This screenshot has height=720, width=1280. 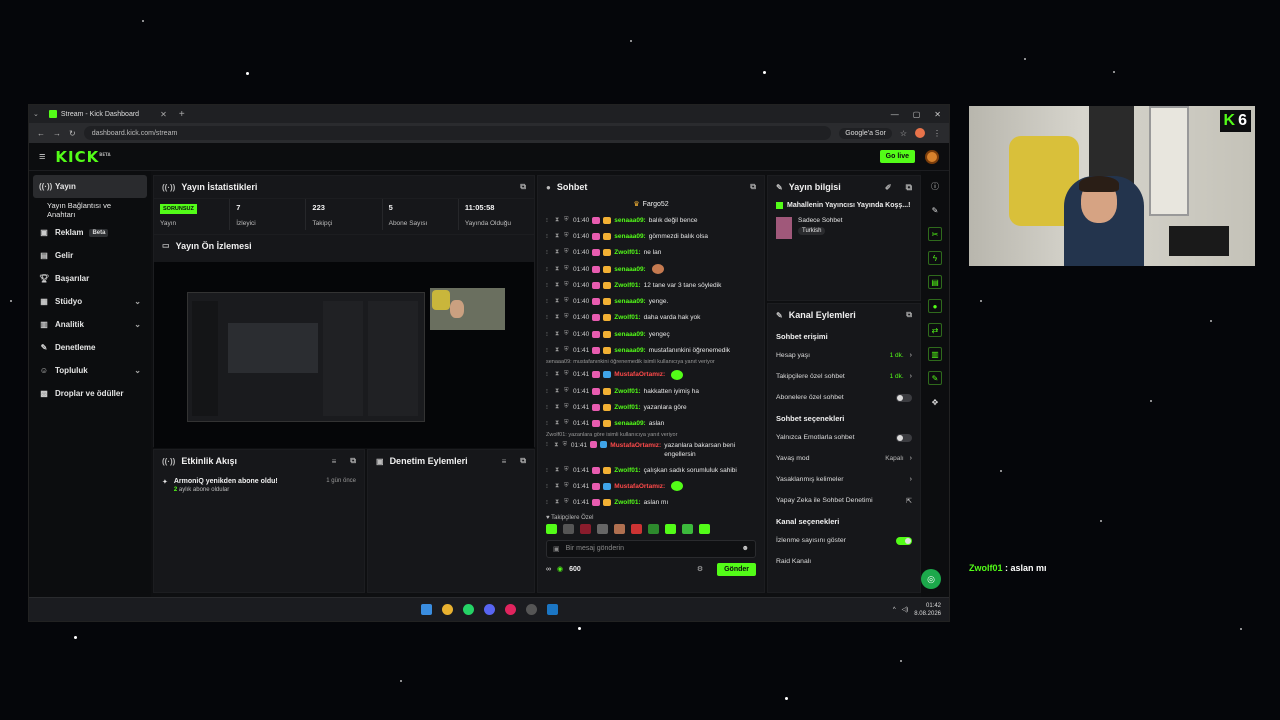 What do you see at coordinates (651, 301) in the screenshot?
I see `chat-message: ⁝ ⧗ ⛨ 01:40 senaaa09: yenge.` at bounding box center [651, 301].